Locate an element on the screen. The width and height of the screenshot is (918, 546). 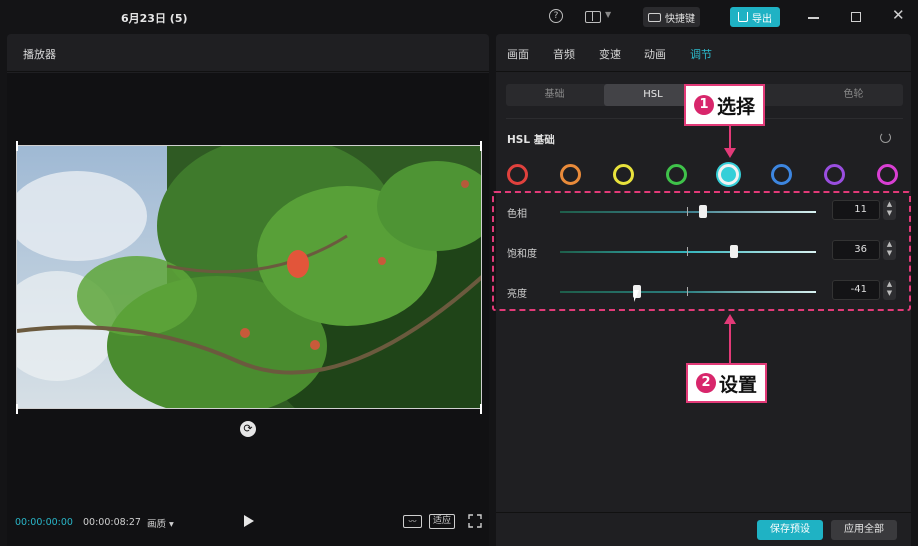
project-name: 6月23日 (5) is located at coordinates (154, 18).